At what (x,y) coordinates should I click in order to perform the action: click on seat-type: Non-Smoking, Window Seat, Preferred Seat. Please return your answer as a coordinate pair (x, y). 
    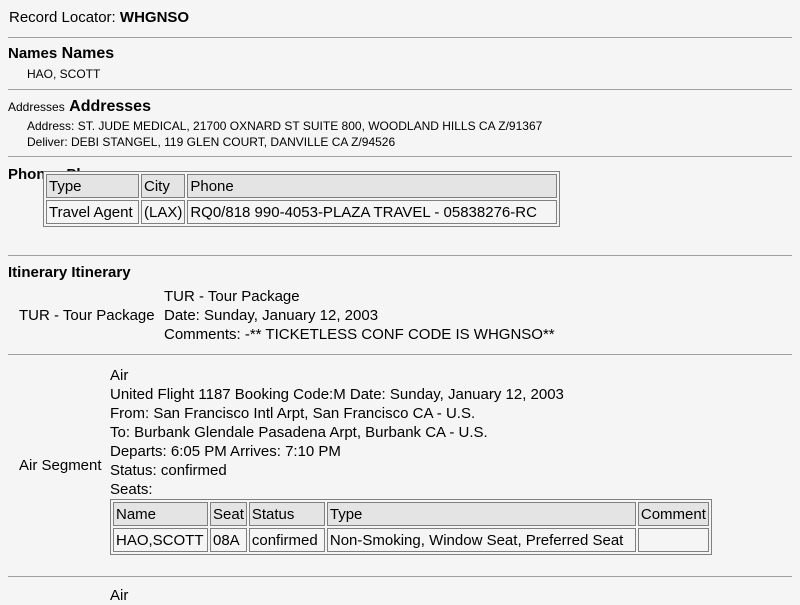
    Looking at the image, I should click on (481, 540).